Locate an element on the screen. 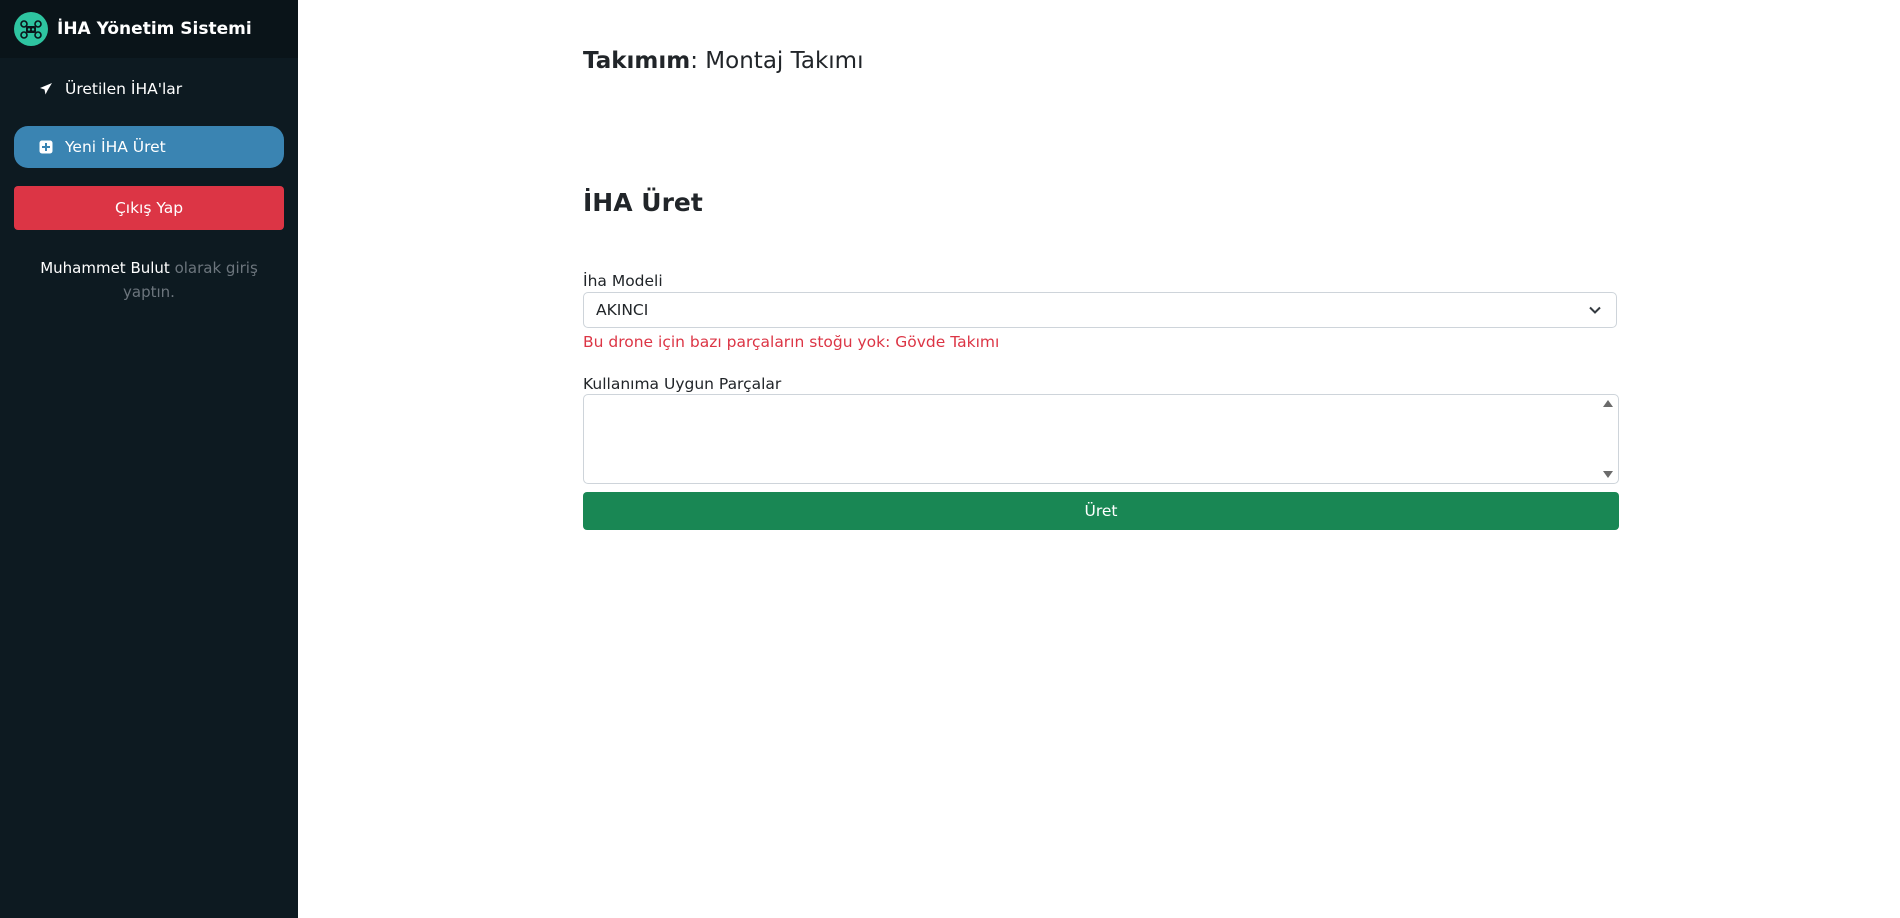 The image size is (1900, 918). produce-button: Üret is located at coordinates (1101, 511).